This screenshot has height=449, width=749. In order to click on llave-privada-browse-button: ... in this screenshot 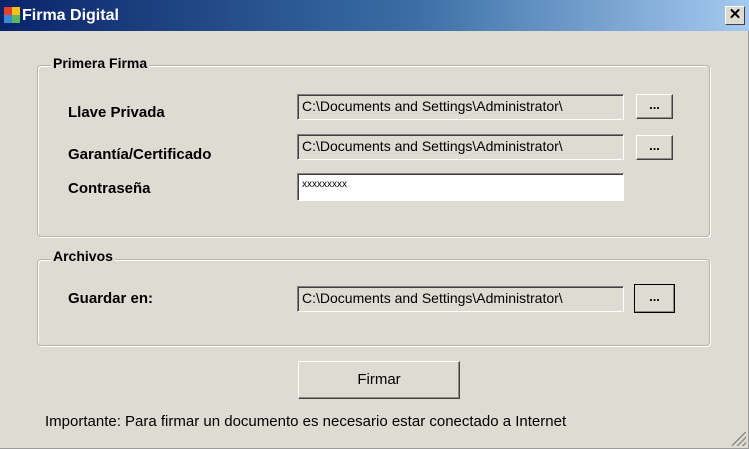, I will do `click(654, 106)`.